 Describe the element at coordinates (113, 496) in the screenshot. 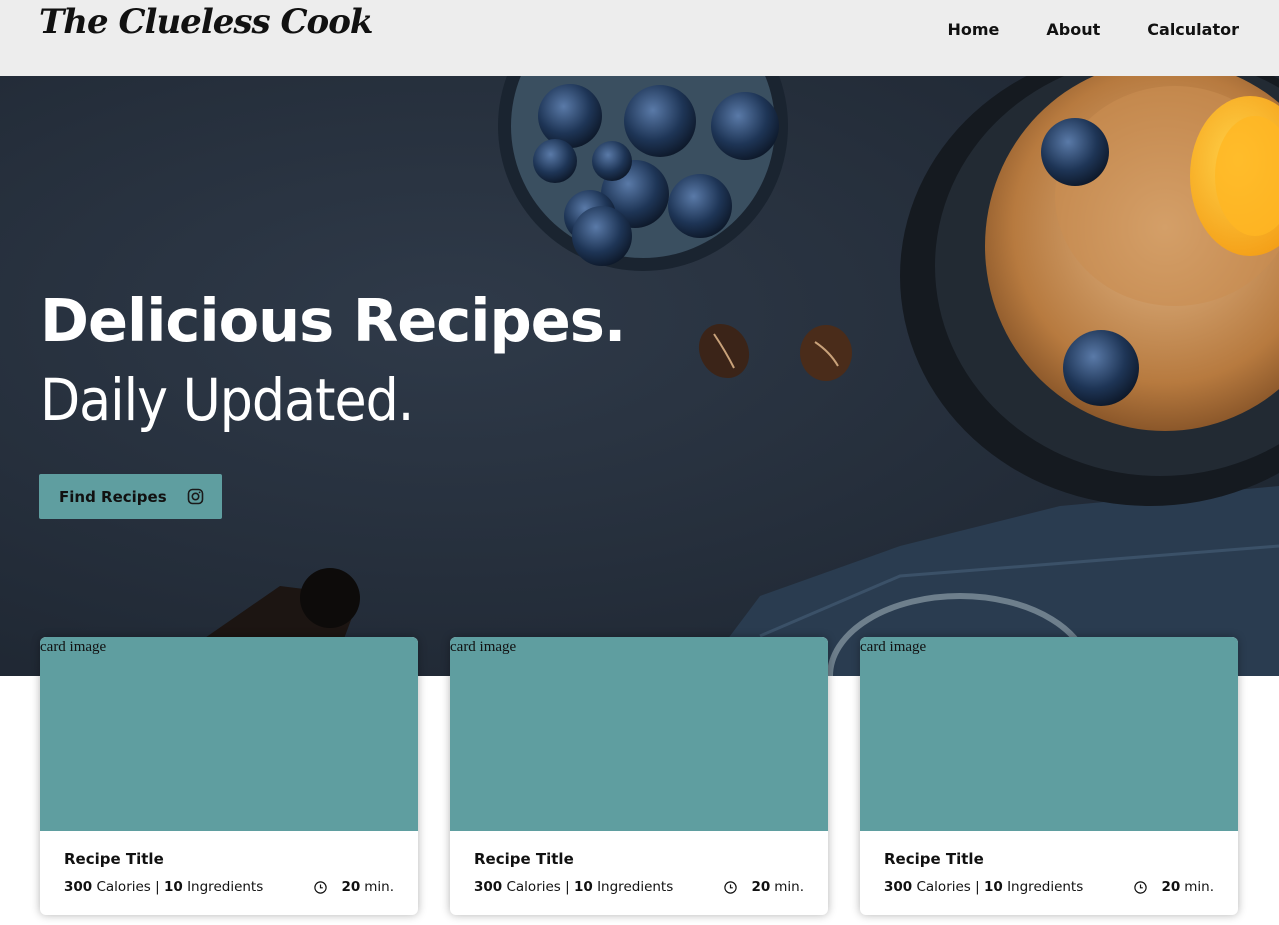

I see `find-recipes-label: Find Recipes` at that location.